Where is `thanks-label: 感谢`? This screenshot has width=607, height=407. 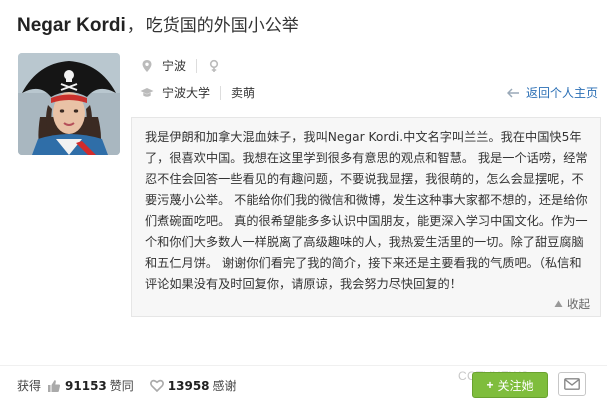 thanks-label: 感谢 is located at coordinates (224, 386).